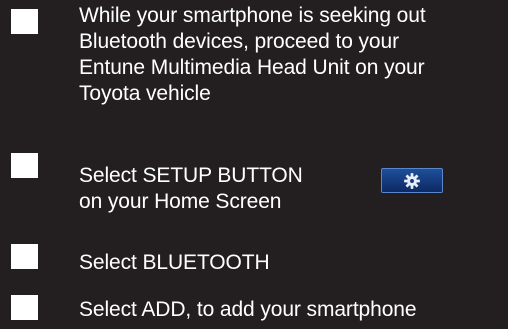 This screenshot has height=329, width=508. I want to click on gear-icon, so click(412, 180).